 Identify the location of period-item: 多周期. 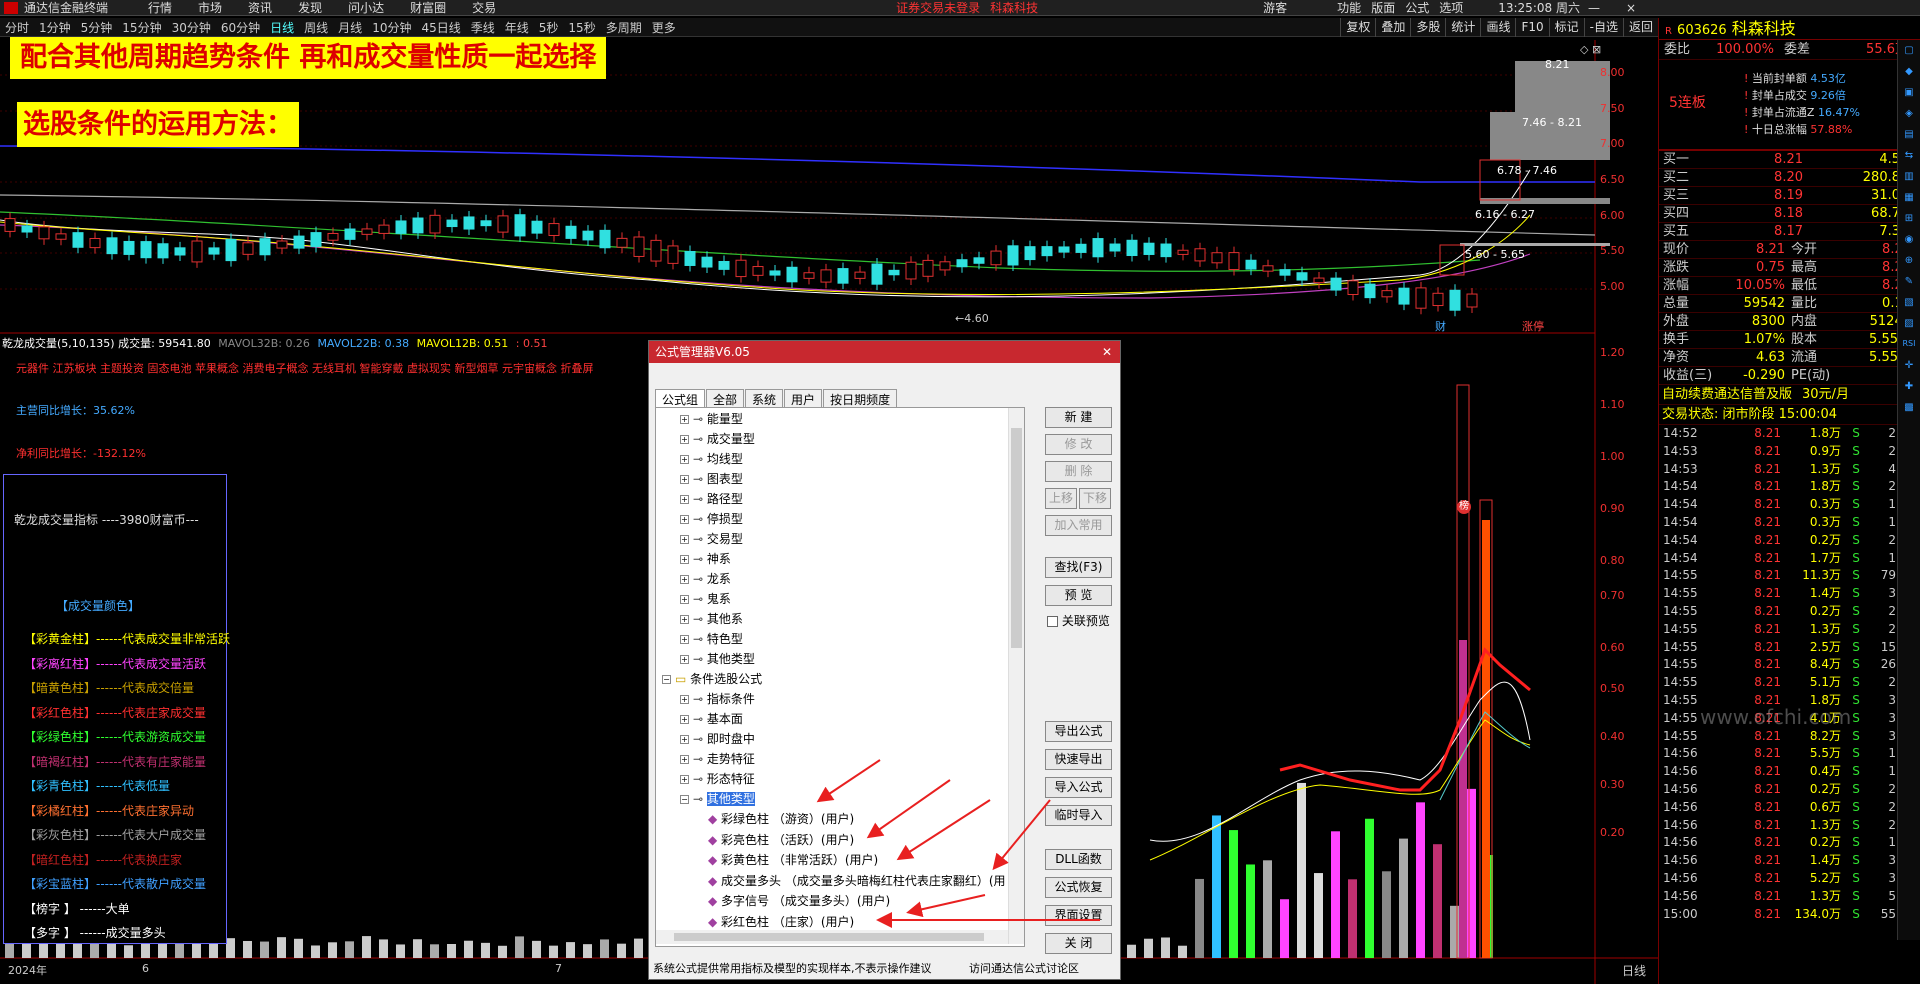
(624, 27).